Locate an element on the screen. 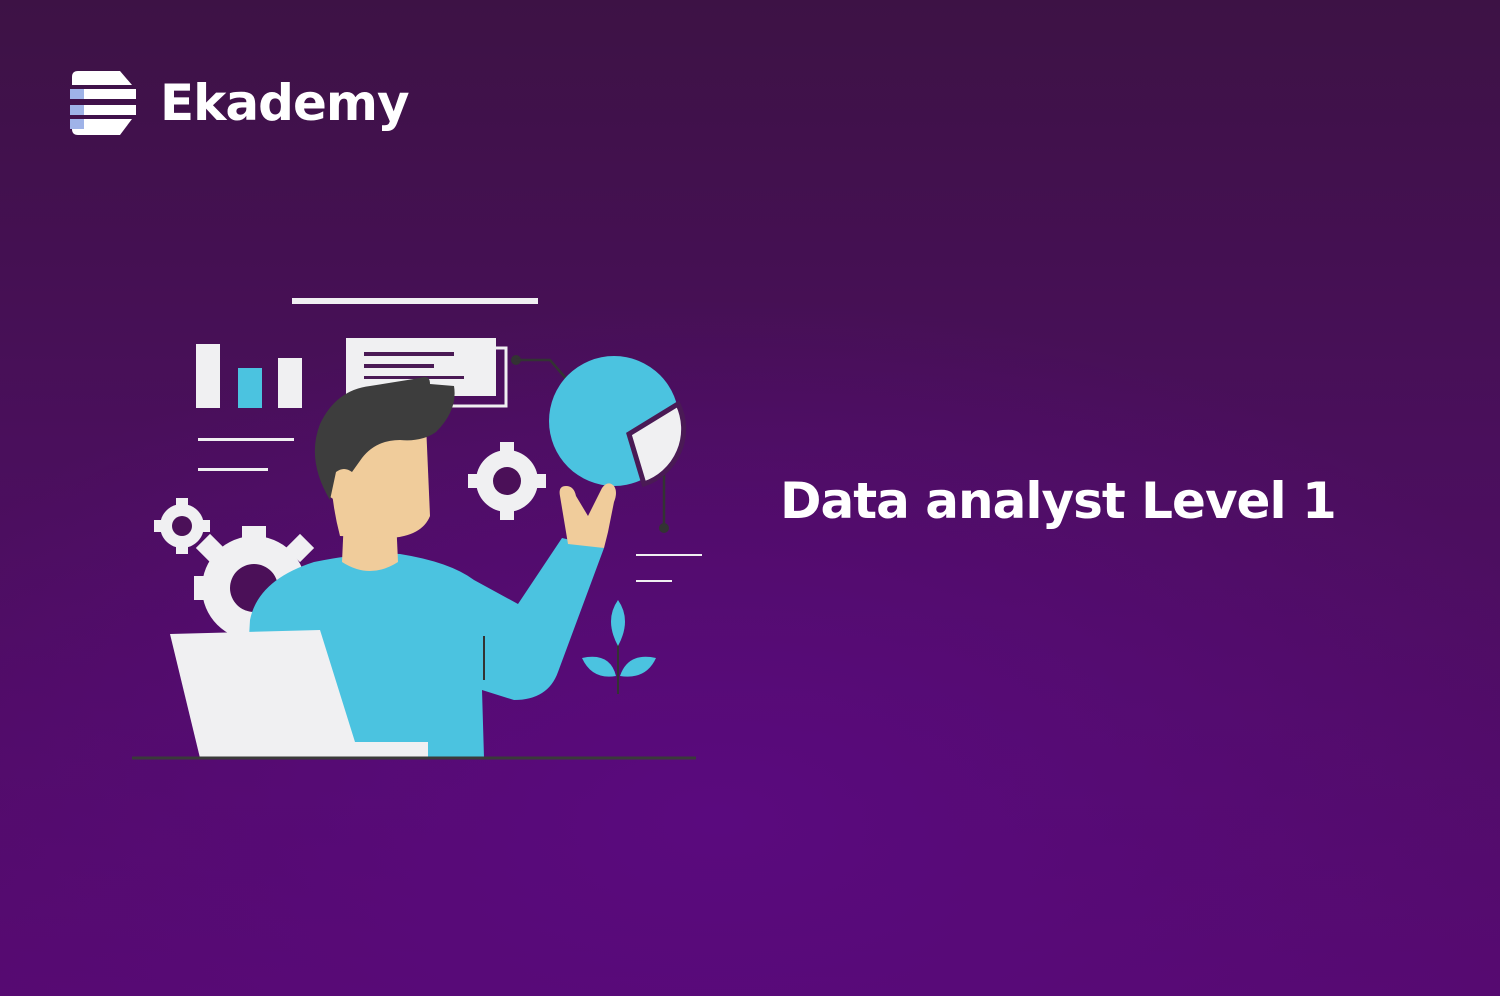  pie-chart-icon is located at coordinates (618, 422).